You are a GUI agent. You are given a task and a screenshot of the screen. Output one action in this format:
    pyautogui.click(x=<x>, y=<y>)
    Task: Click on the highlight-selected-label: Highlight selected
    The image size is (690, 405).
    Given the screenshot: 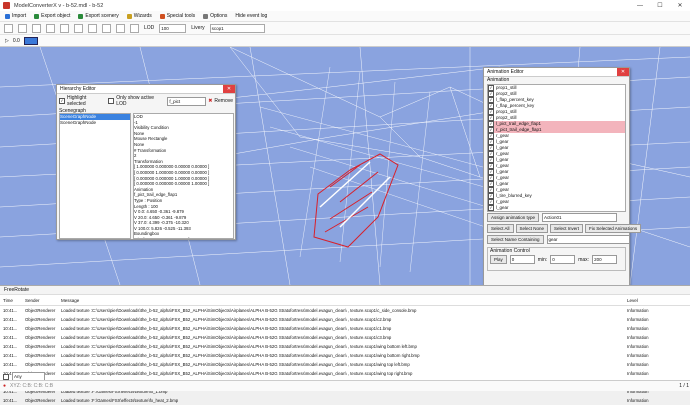 What is the action you would take?
    pyautogui.click(x=76, y=101)
    